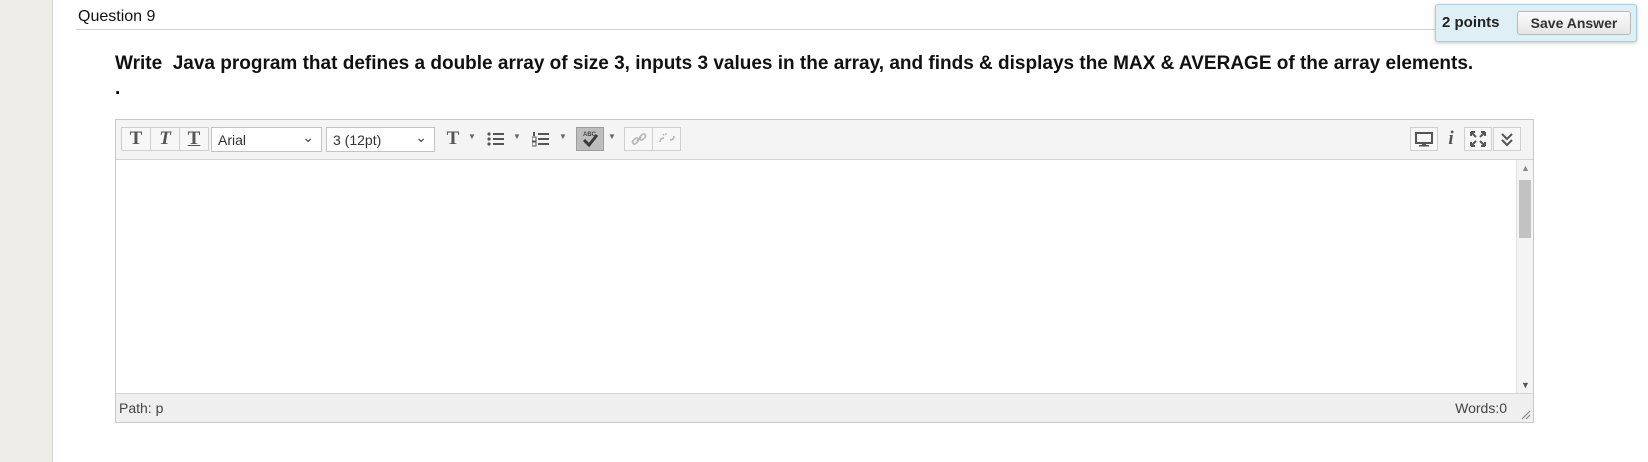 Image resolution: width=1648 pixels, height=462 pixels. I want to click on editor-scrollbar: ▲ ▼, so click(1524, 277).